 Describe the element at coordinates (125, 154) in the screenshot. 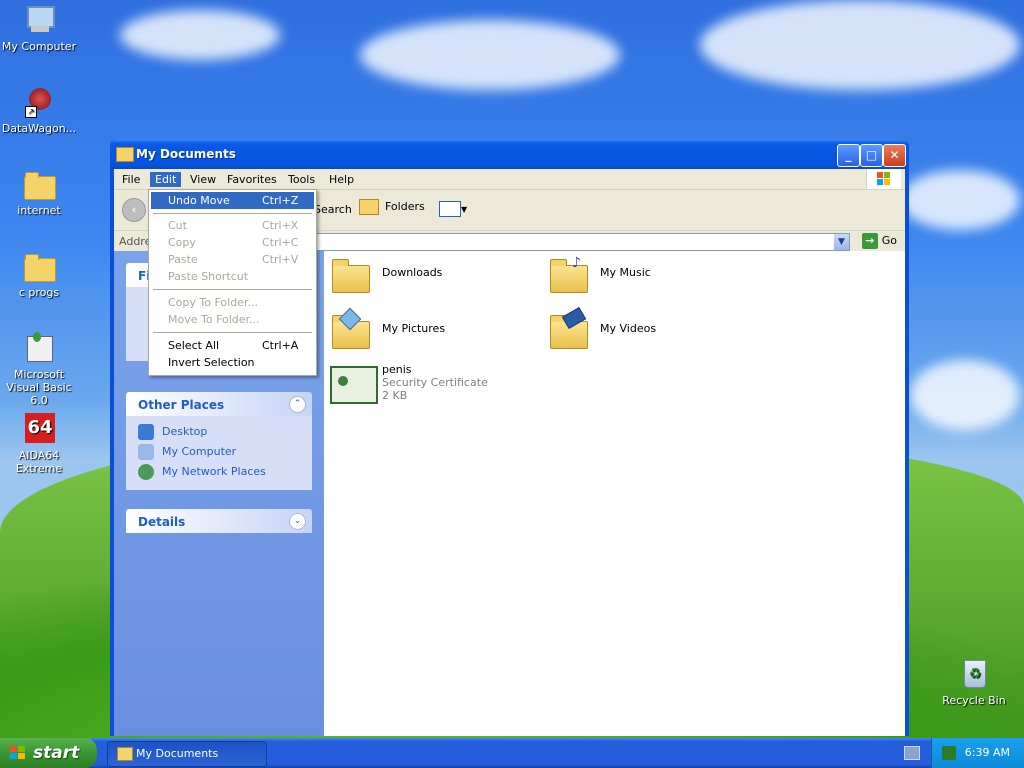

I see `my-documents-icon` at that location.